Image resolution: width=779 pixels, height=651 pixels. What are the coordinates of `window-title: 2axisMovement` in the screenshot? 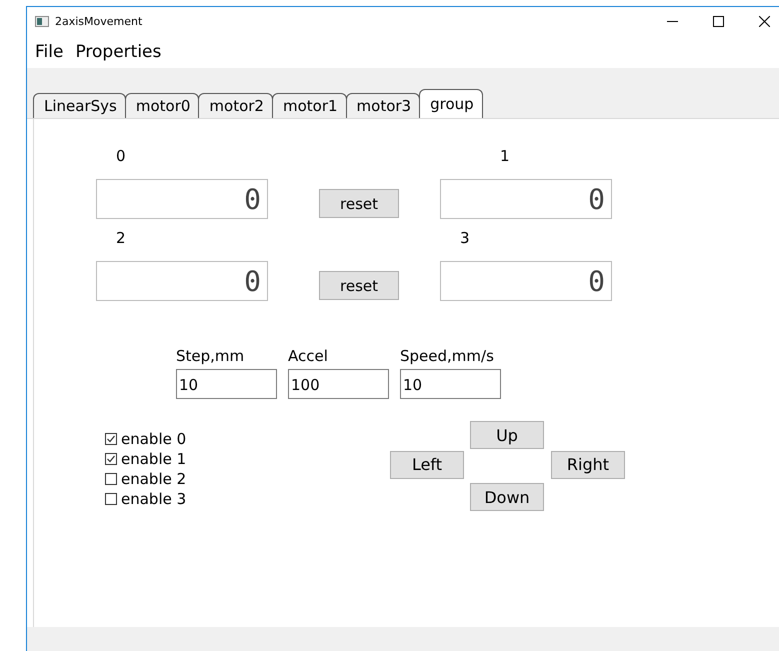 It's located at (99, 21).